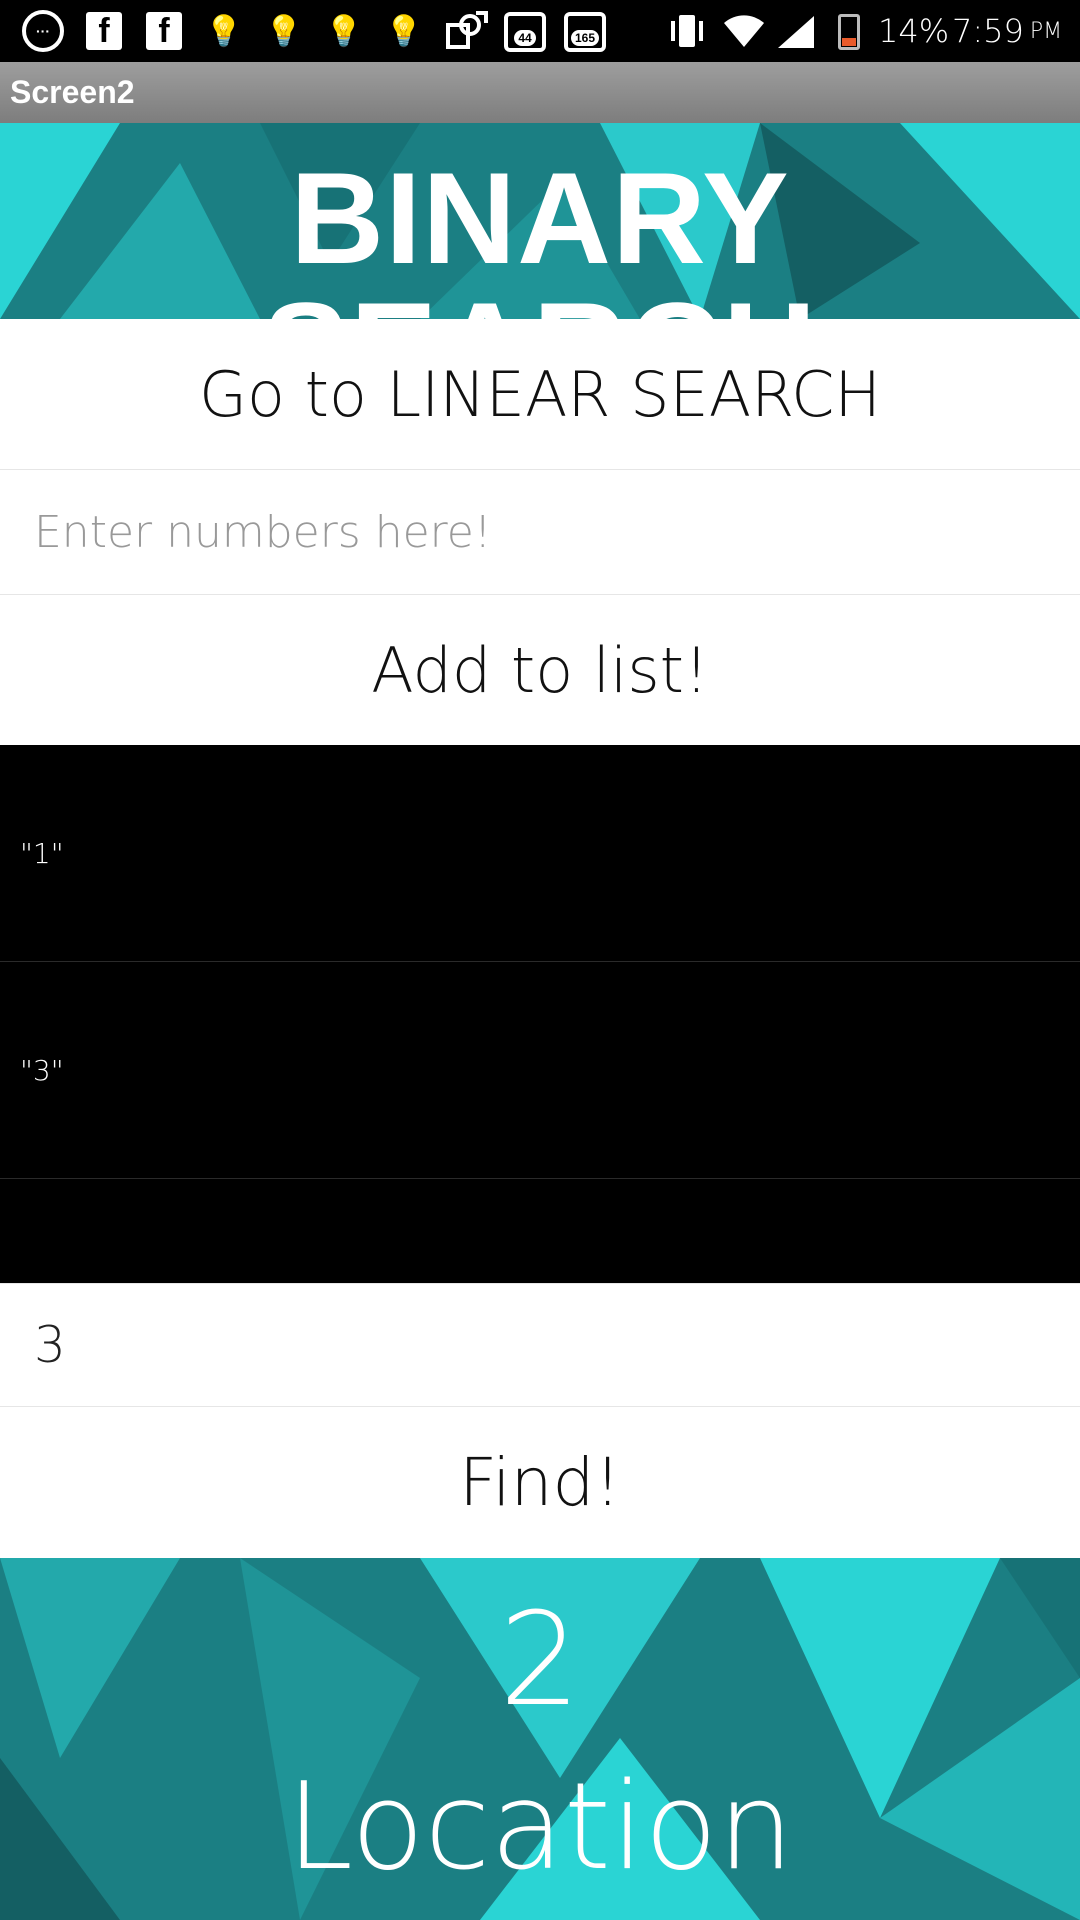 The width and height of the screenshot is (1080, 1920). I want to click on numbers-input, so click(534, 532).